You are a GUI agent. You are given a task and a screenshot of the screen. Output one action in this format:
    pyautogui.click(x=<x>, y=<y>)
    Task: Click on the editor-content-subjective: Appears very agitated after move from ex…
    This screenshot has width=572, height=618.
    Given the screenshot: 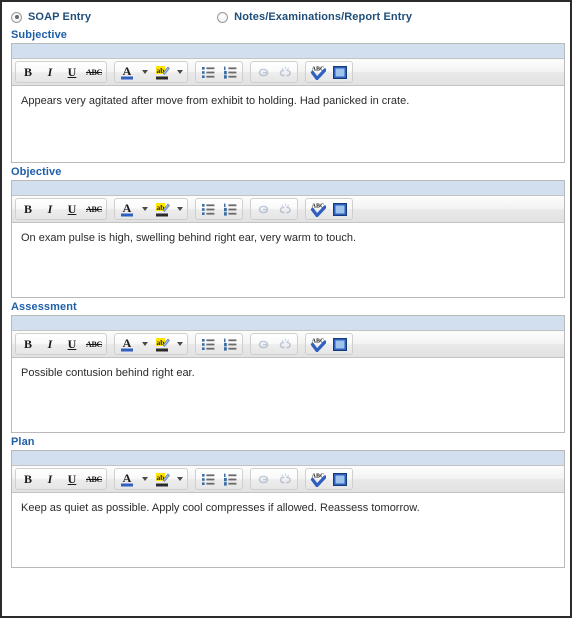 What is the action you would take?
    pyautogui.click(x=288, y=124)
    